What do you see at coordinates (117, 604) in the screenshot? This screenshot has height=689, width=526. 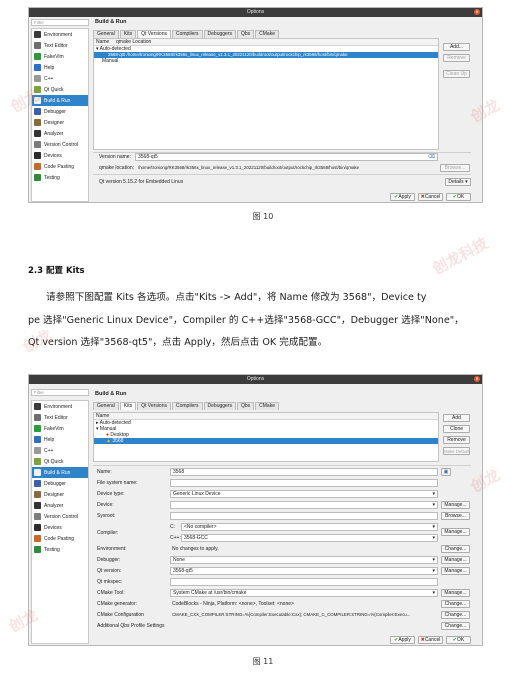 I see `cmake-generator-label: CMake generator:` at bounding box center [117, 604].